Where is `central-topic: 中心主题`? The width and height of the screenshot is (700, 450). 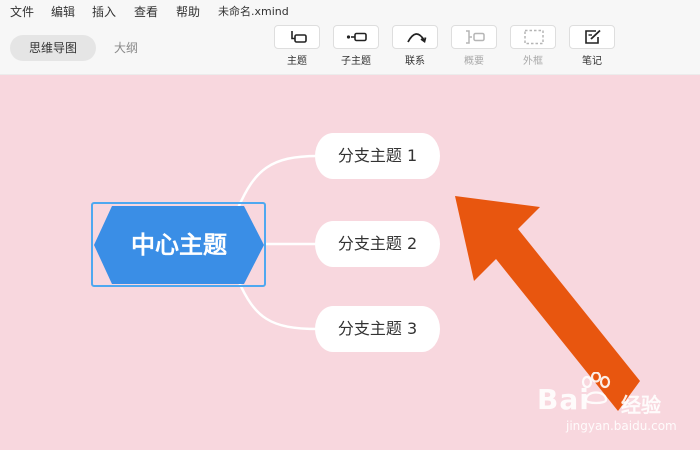 central-topic: 中心主题 is located at coordinates (179, 245).